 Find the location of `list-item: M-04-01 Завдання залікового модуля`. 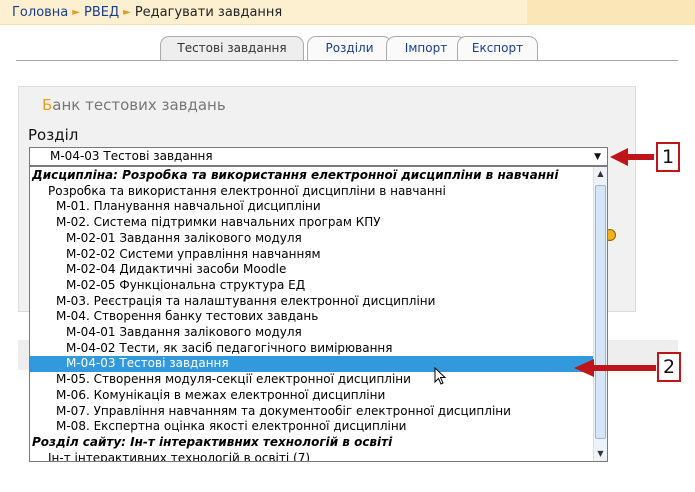

list-item: M-04-01 Завдання залікового модуля is located at coordinates (312, 333).